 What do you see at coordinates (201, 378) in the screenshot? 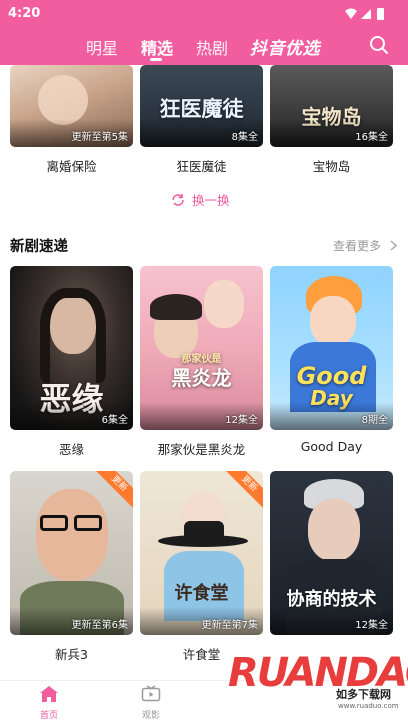
I see `poster-title: 黑炎龙` at bounding box center [201, 378].